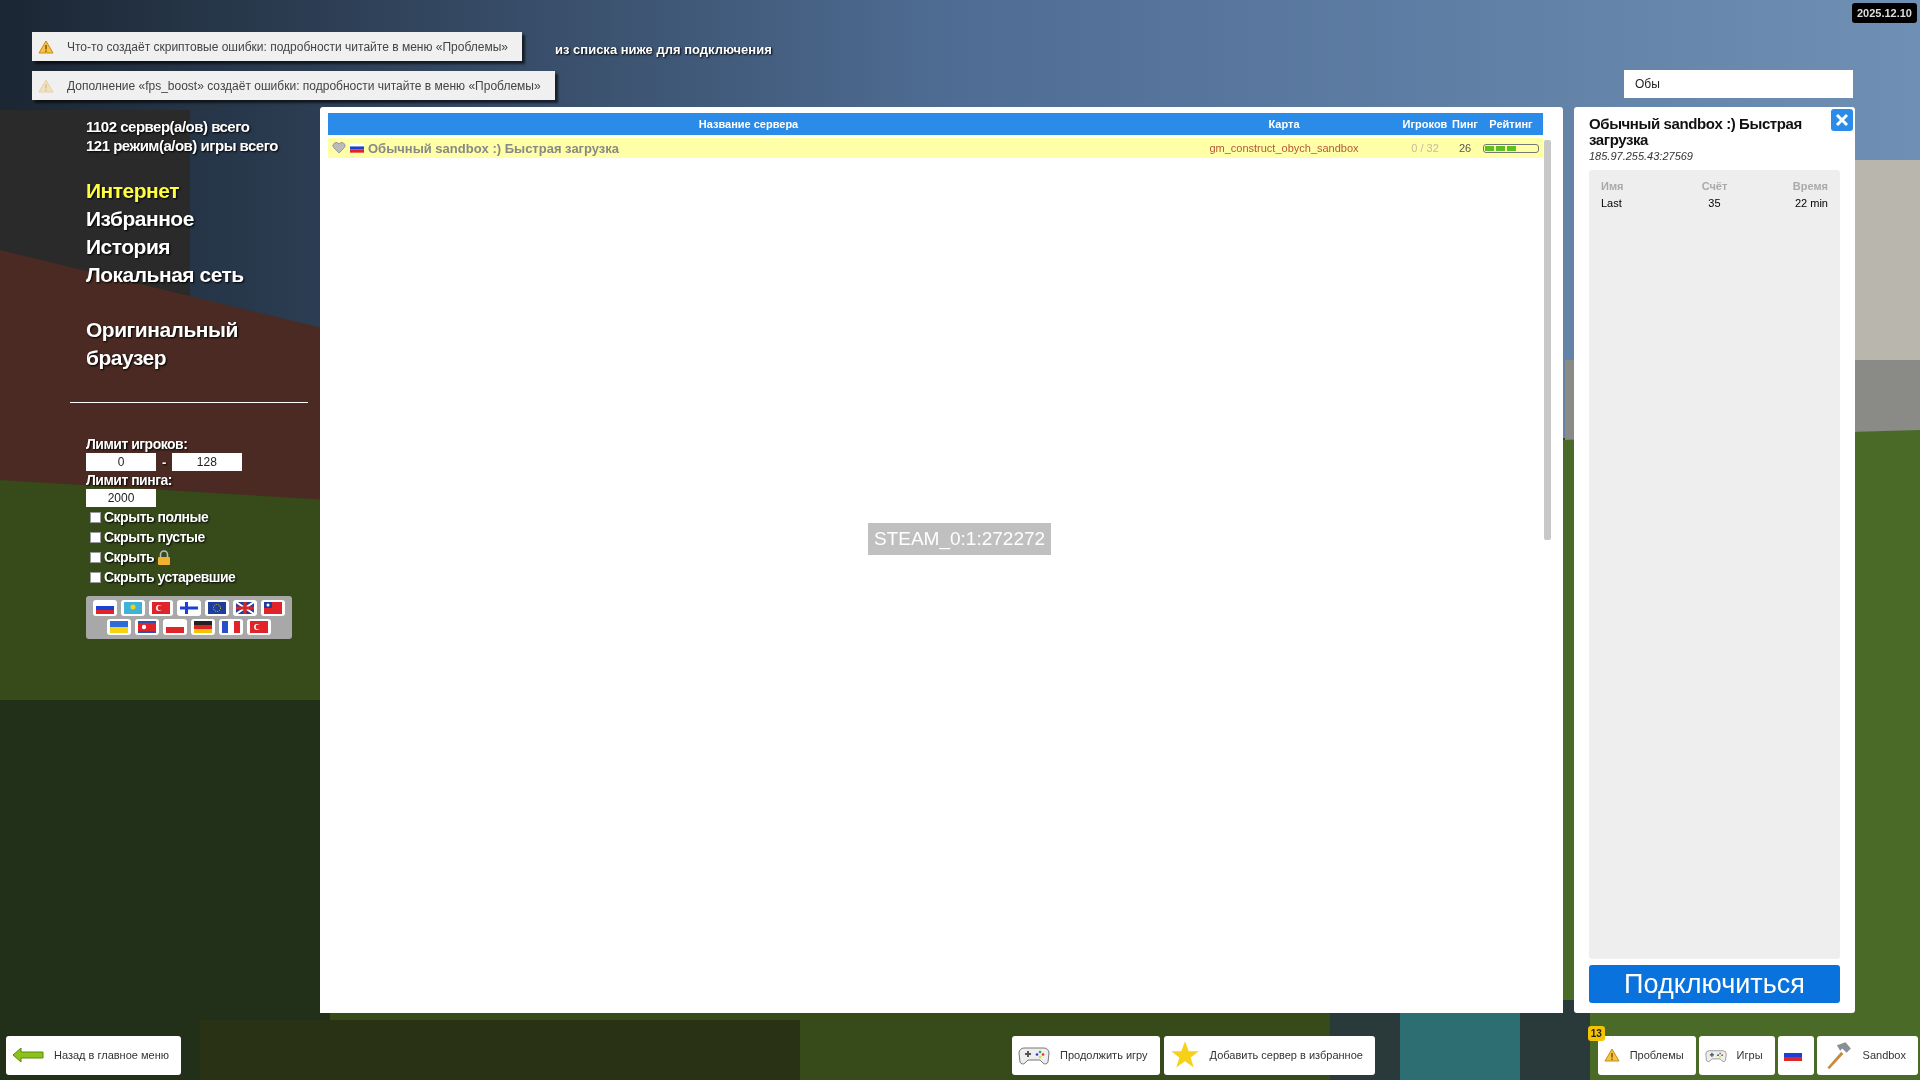 This screenshot has height=1080, width=1920. Describe the element at coordinates (304, 85) in the screenshot. I see `notification-text: Дополнение «fps_boost» создаёт ошибки: подробности читайте в меню «Проблемы»` at that location.